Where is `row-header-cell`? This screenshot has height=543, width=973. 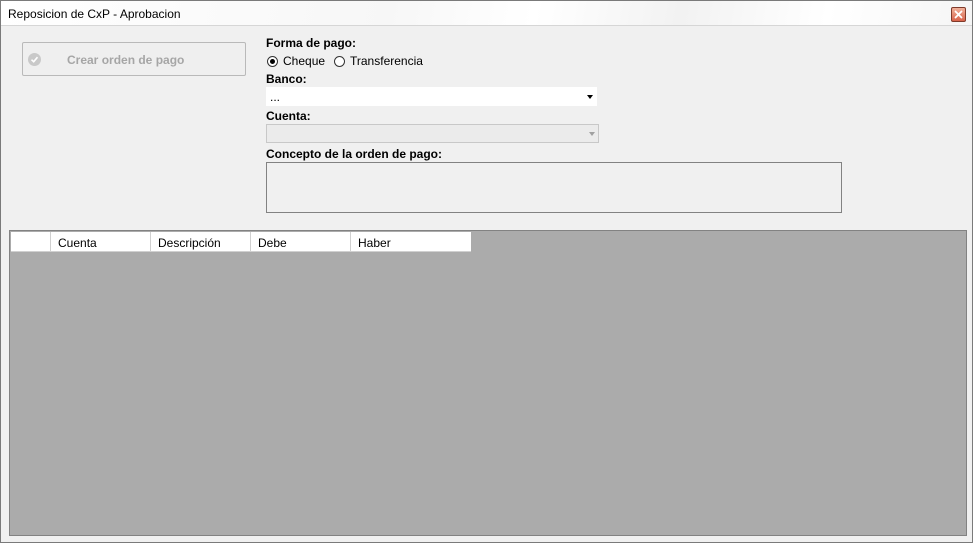 row-header-cell is located at coordinates (31, 241).